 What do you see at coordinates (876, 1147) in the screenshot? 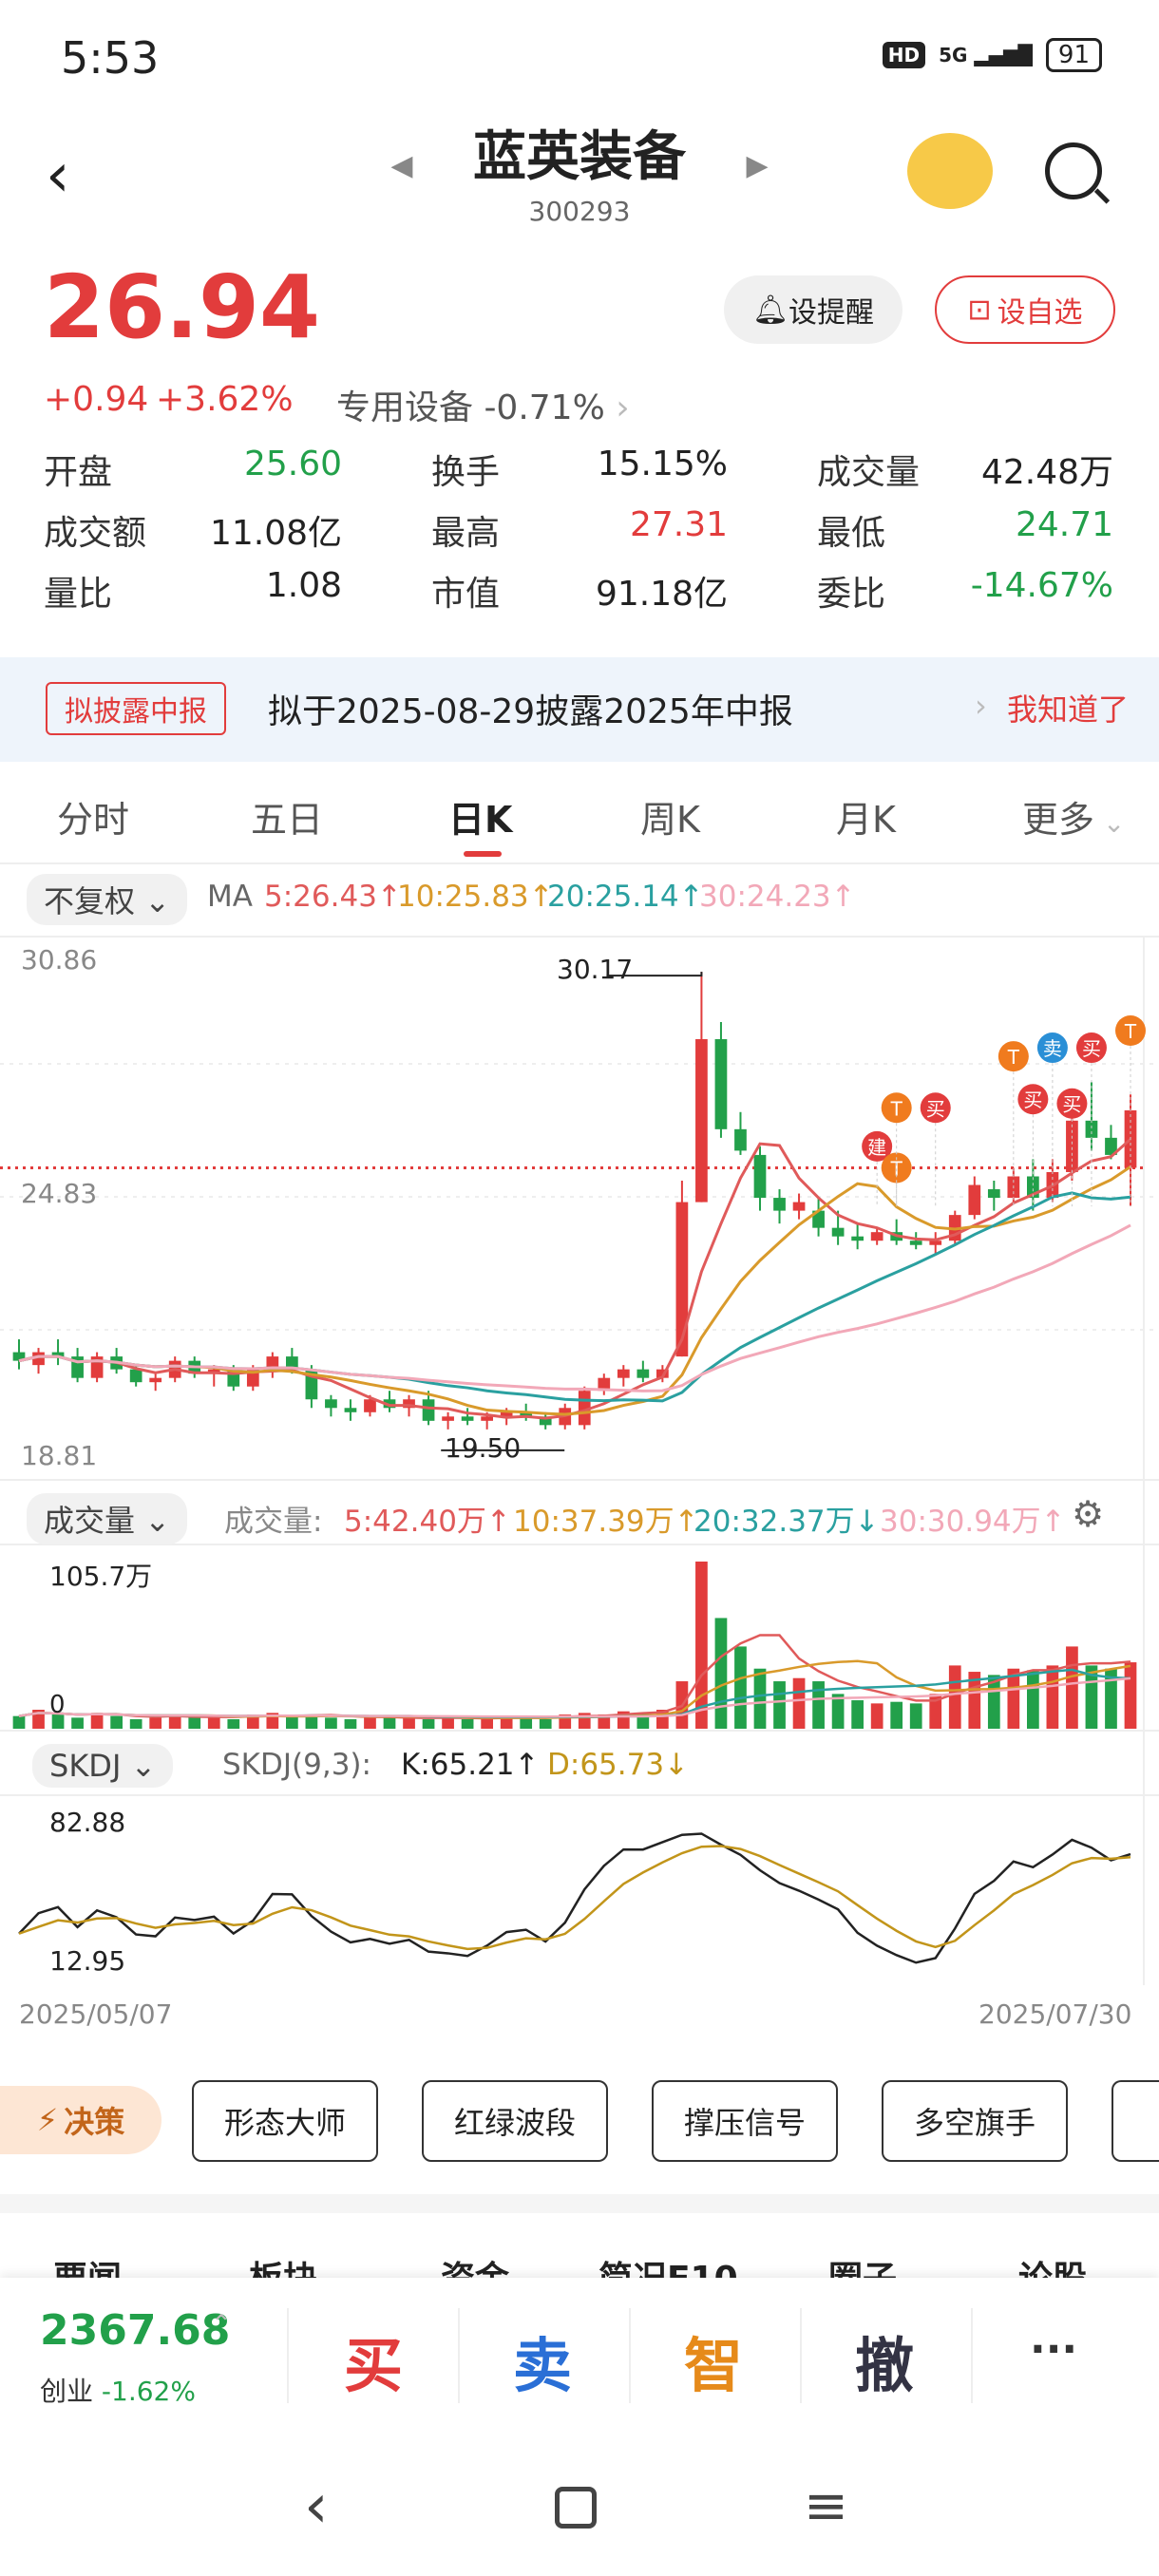
I see `signal-label: 建` at bounding box center [876, 1147].